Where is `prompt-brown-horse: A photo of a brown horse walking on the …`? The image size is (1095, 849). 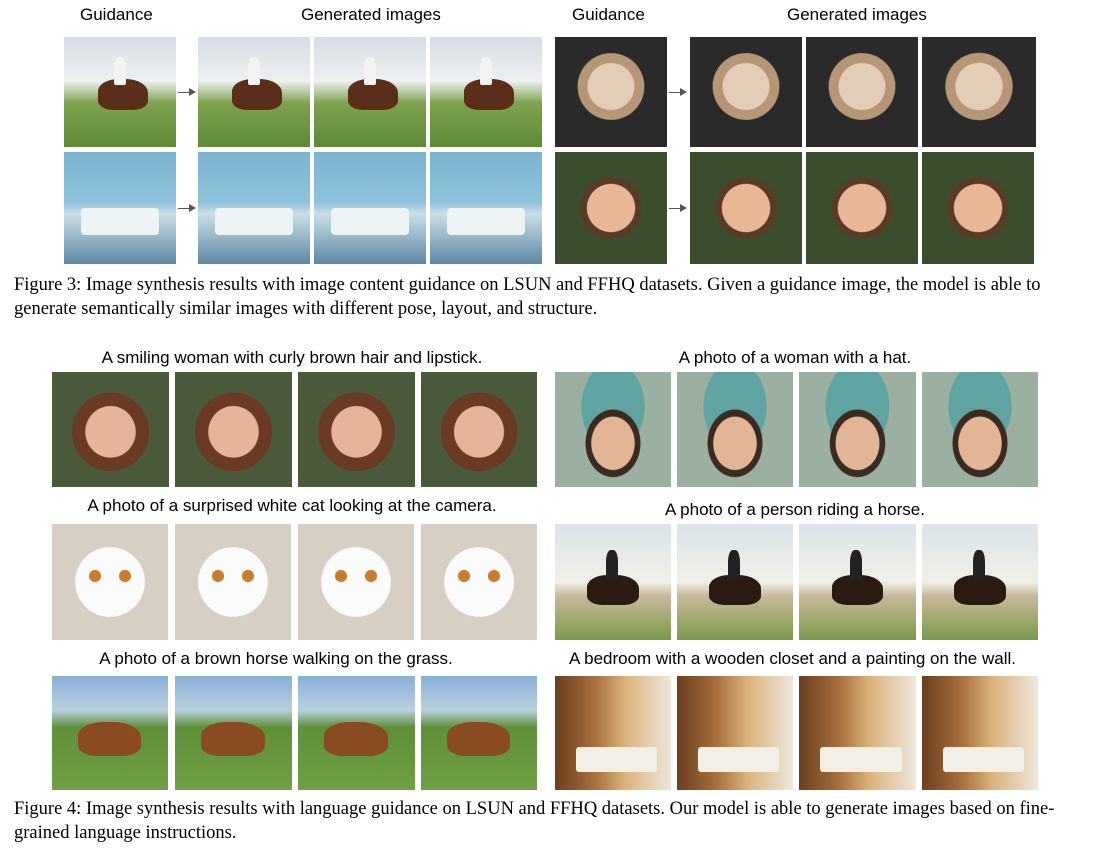 prompt-brown-horse: A photo of a brown horse walking on the … is located at coordinates (276, 658).